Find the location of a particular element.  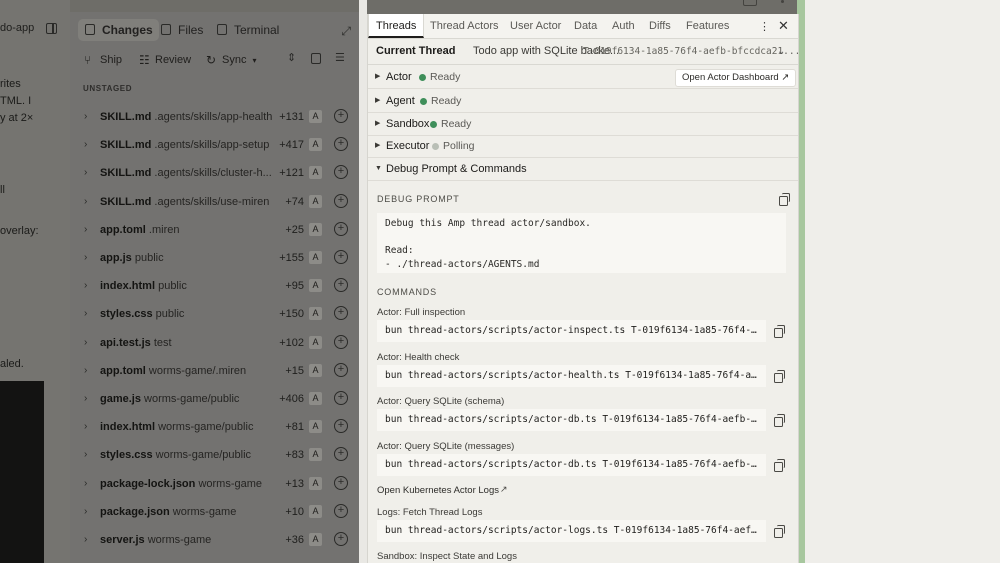

file-row: › package.json worms-game +10 A + is located at coordinates (214, 513).